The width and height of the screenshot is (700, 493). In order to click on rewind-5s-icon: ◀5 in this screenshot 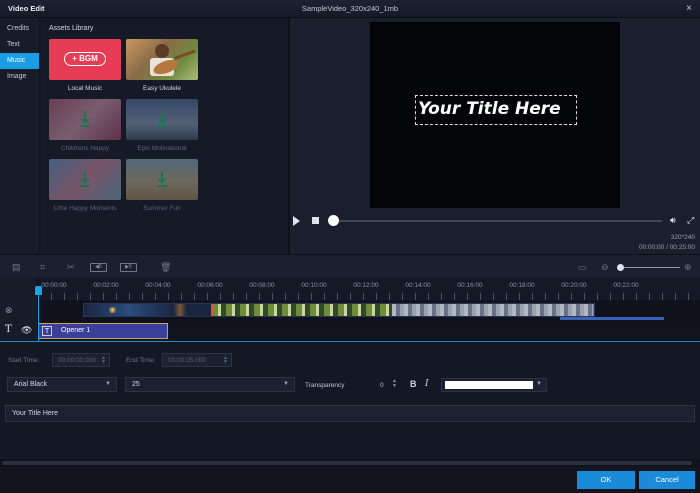, I will do `click(98, 267)`.